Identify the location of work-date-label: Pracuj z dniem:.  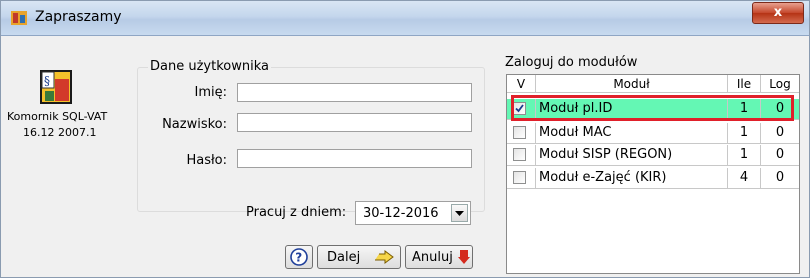
(296, 212).